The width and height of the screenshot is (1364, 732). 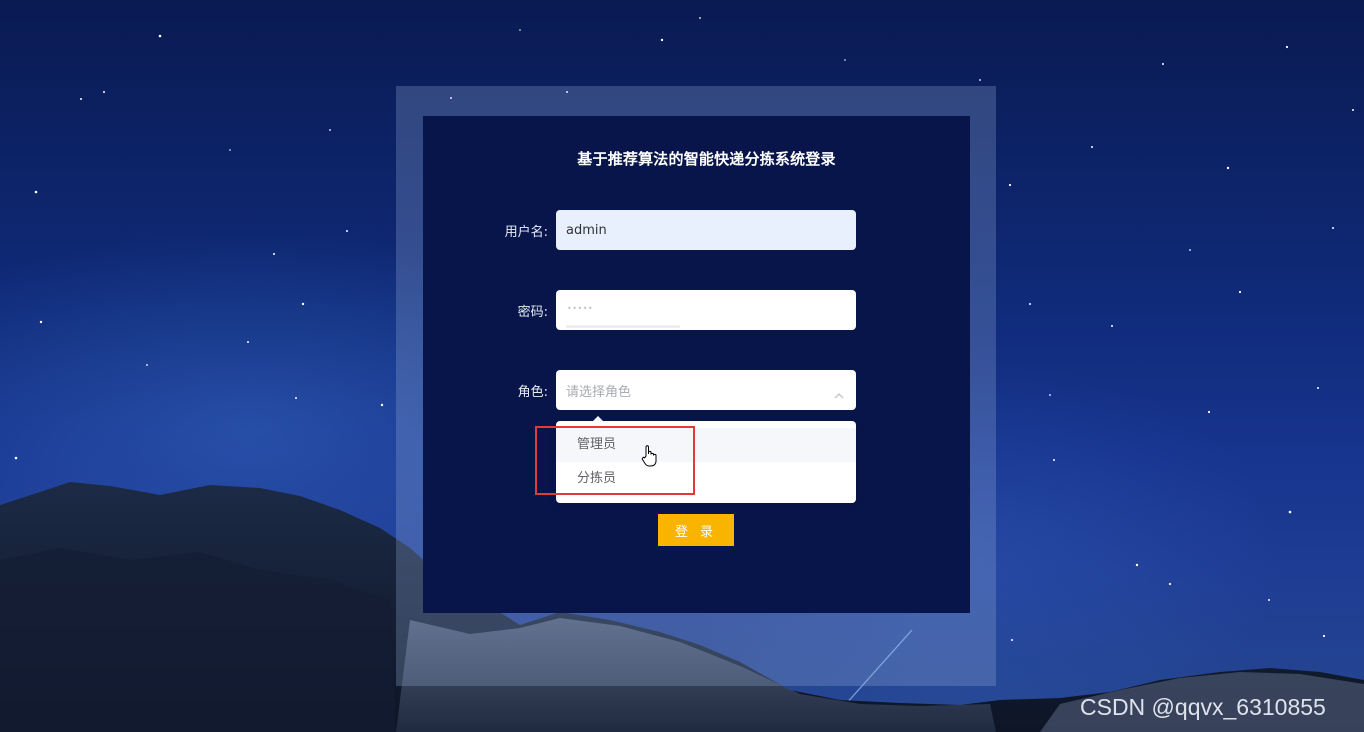 I want to click on role-select-placeholder: 请选择角色, so click(x=599, y=392).